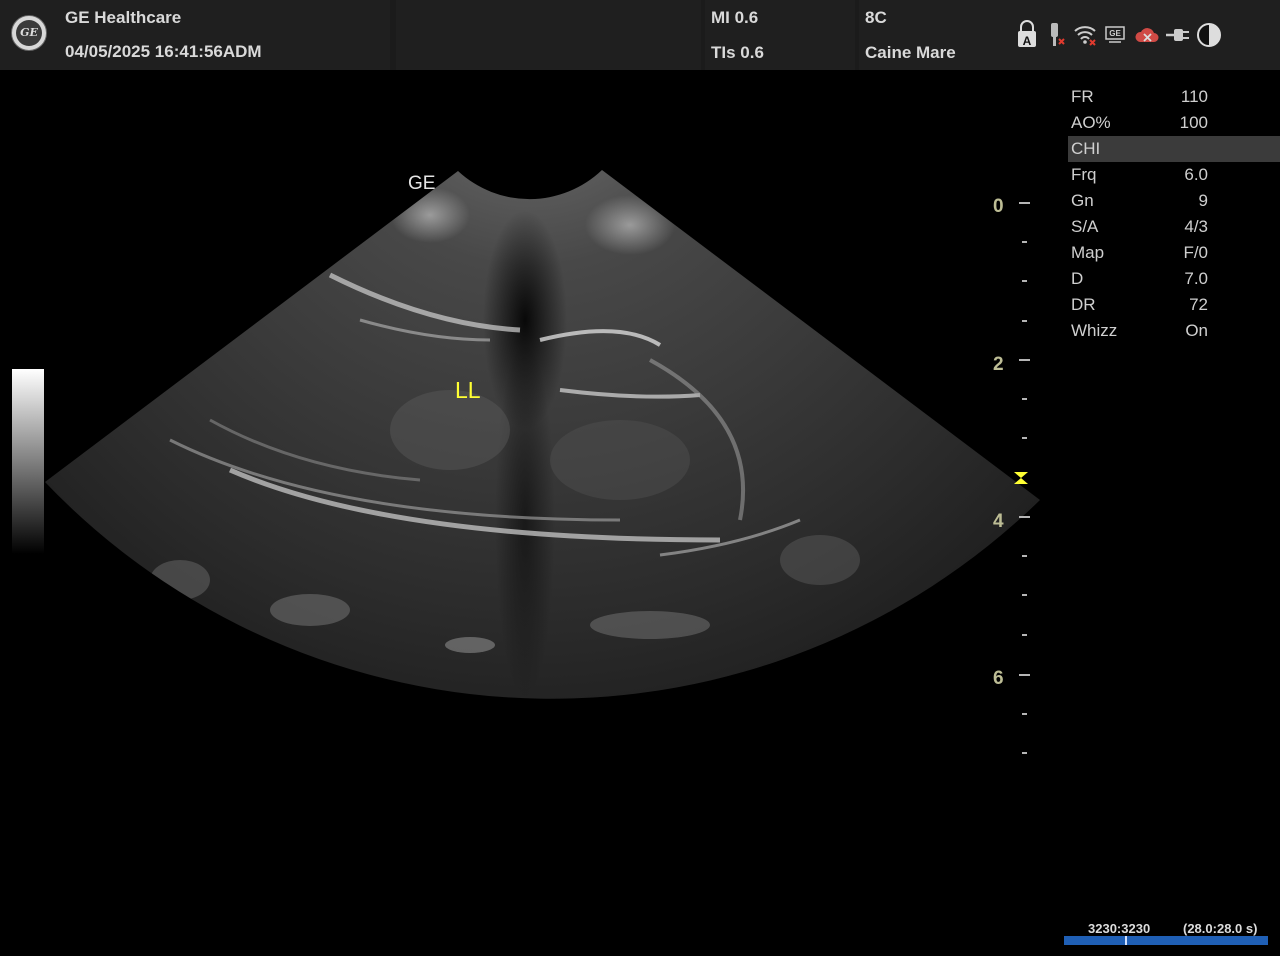 The image size is (1280, 956). Describe the element at coordinates (1220, 928) in the screenshot. I see `cine-time-counter: (28.0:28.0 s)` at that location.